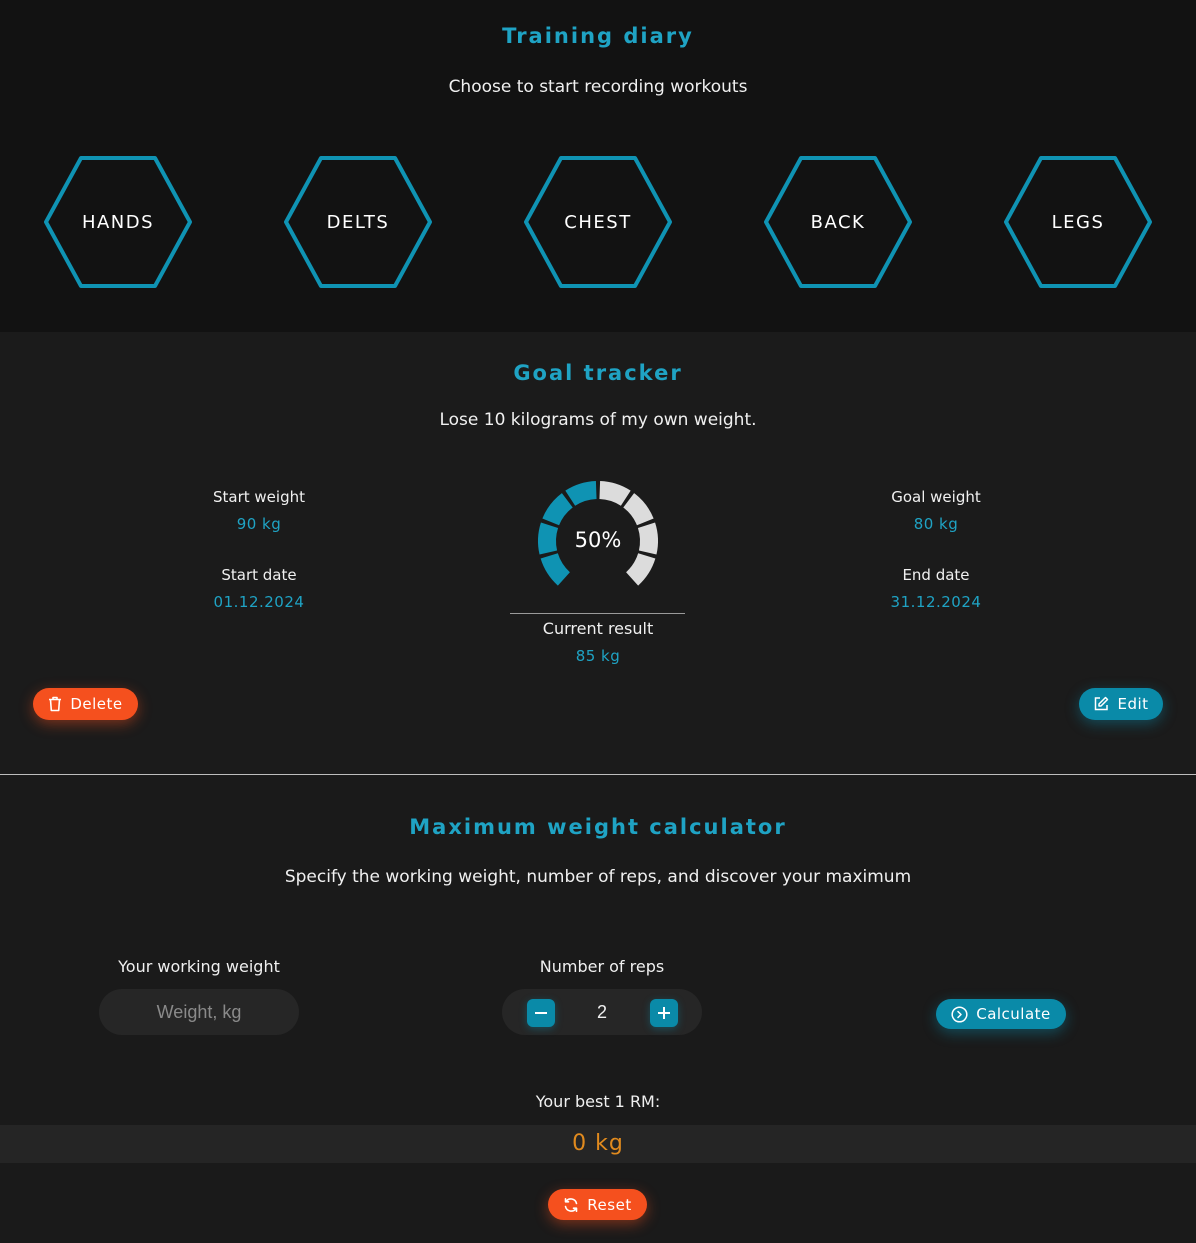 The image size is (1196, 1243). Describe the element at coordinates (959, 1014) in the screenshot. I see `arrow-circle-icon` at that location.